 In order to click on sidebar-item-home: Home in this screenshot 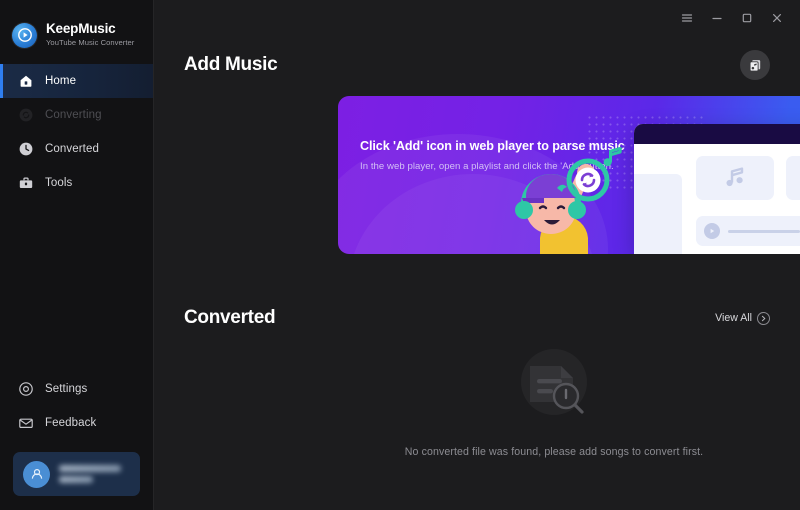, I will do `click(76, 81)`.